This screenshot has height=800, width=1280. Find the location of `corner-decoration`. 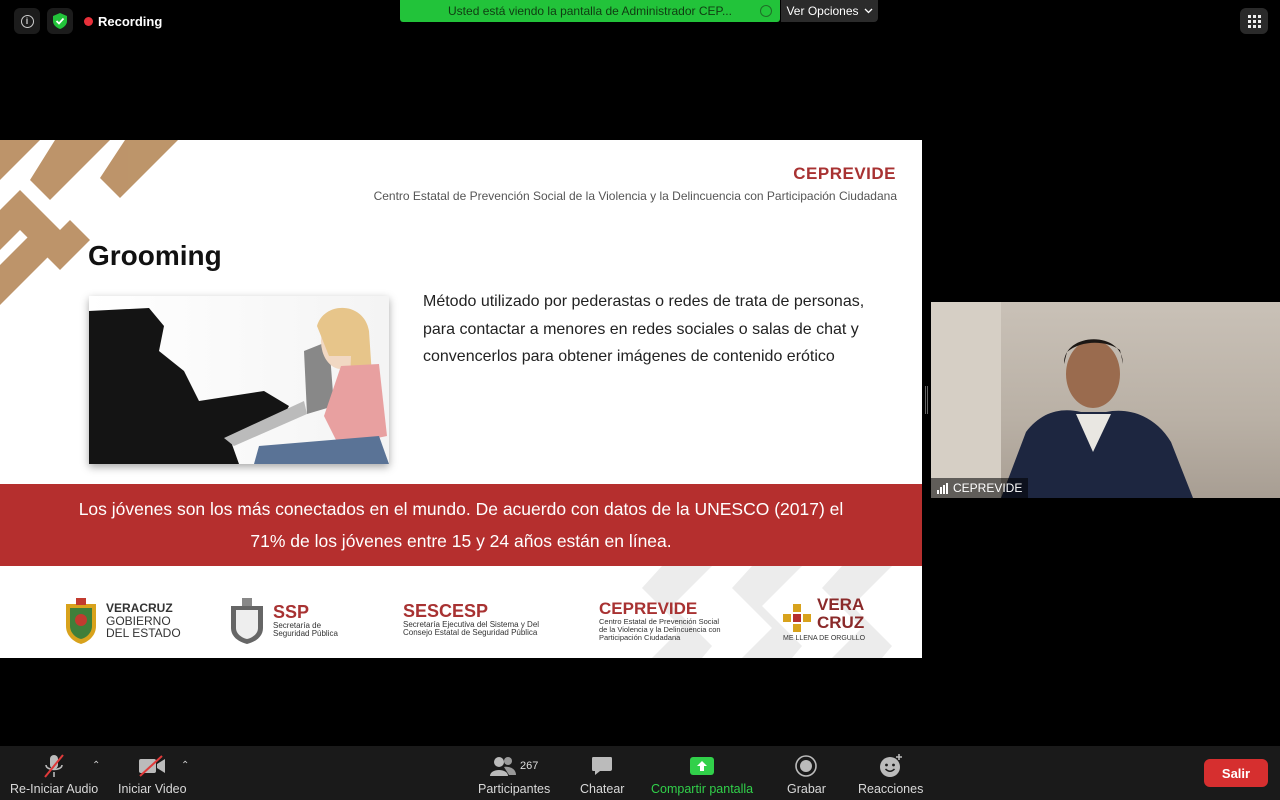

corner-decoration is located at coordinates (89, 222).